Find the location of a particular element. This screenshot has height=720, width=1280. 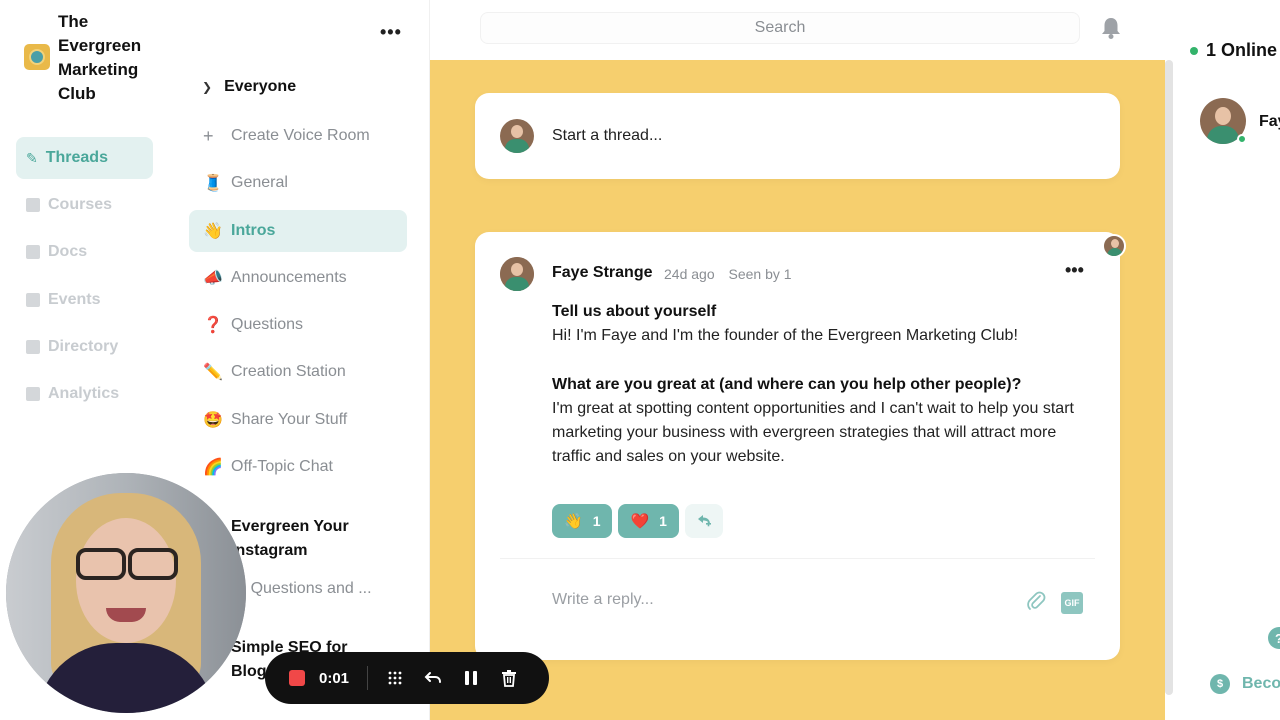

post-author: Faye Strange is located at coordinates (602, 273).